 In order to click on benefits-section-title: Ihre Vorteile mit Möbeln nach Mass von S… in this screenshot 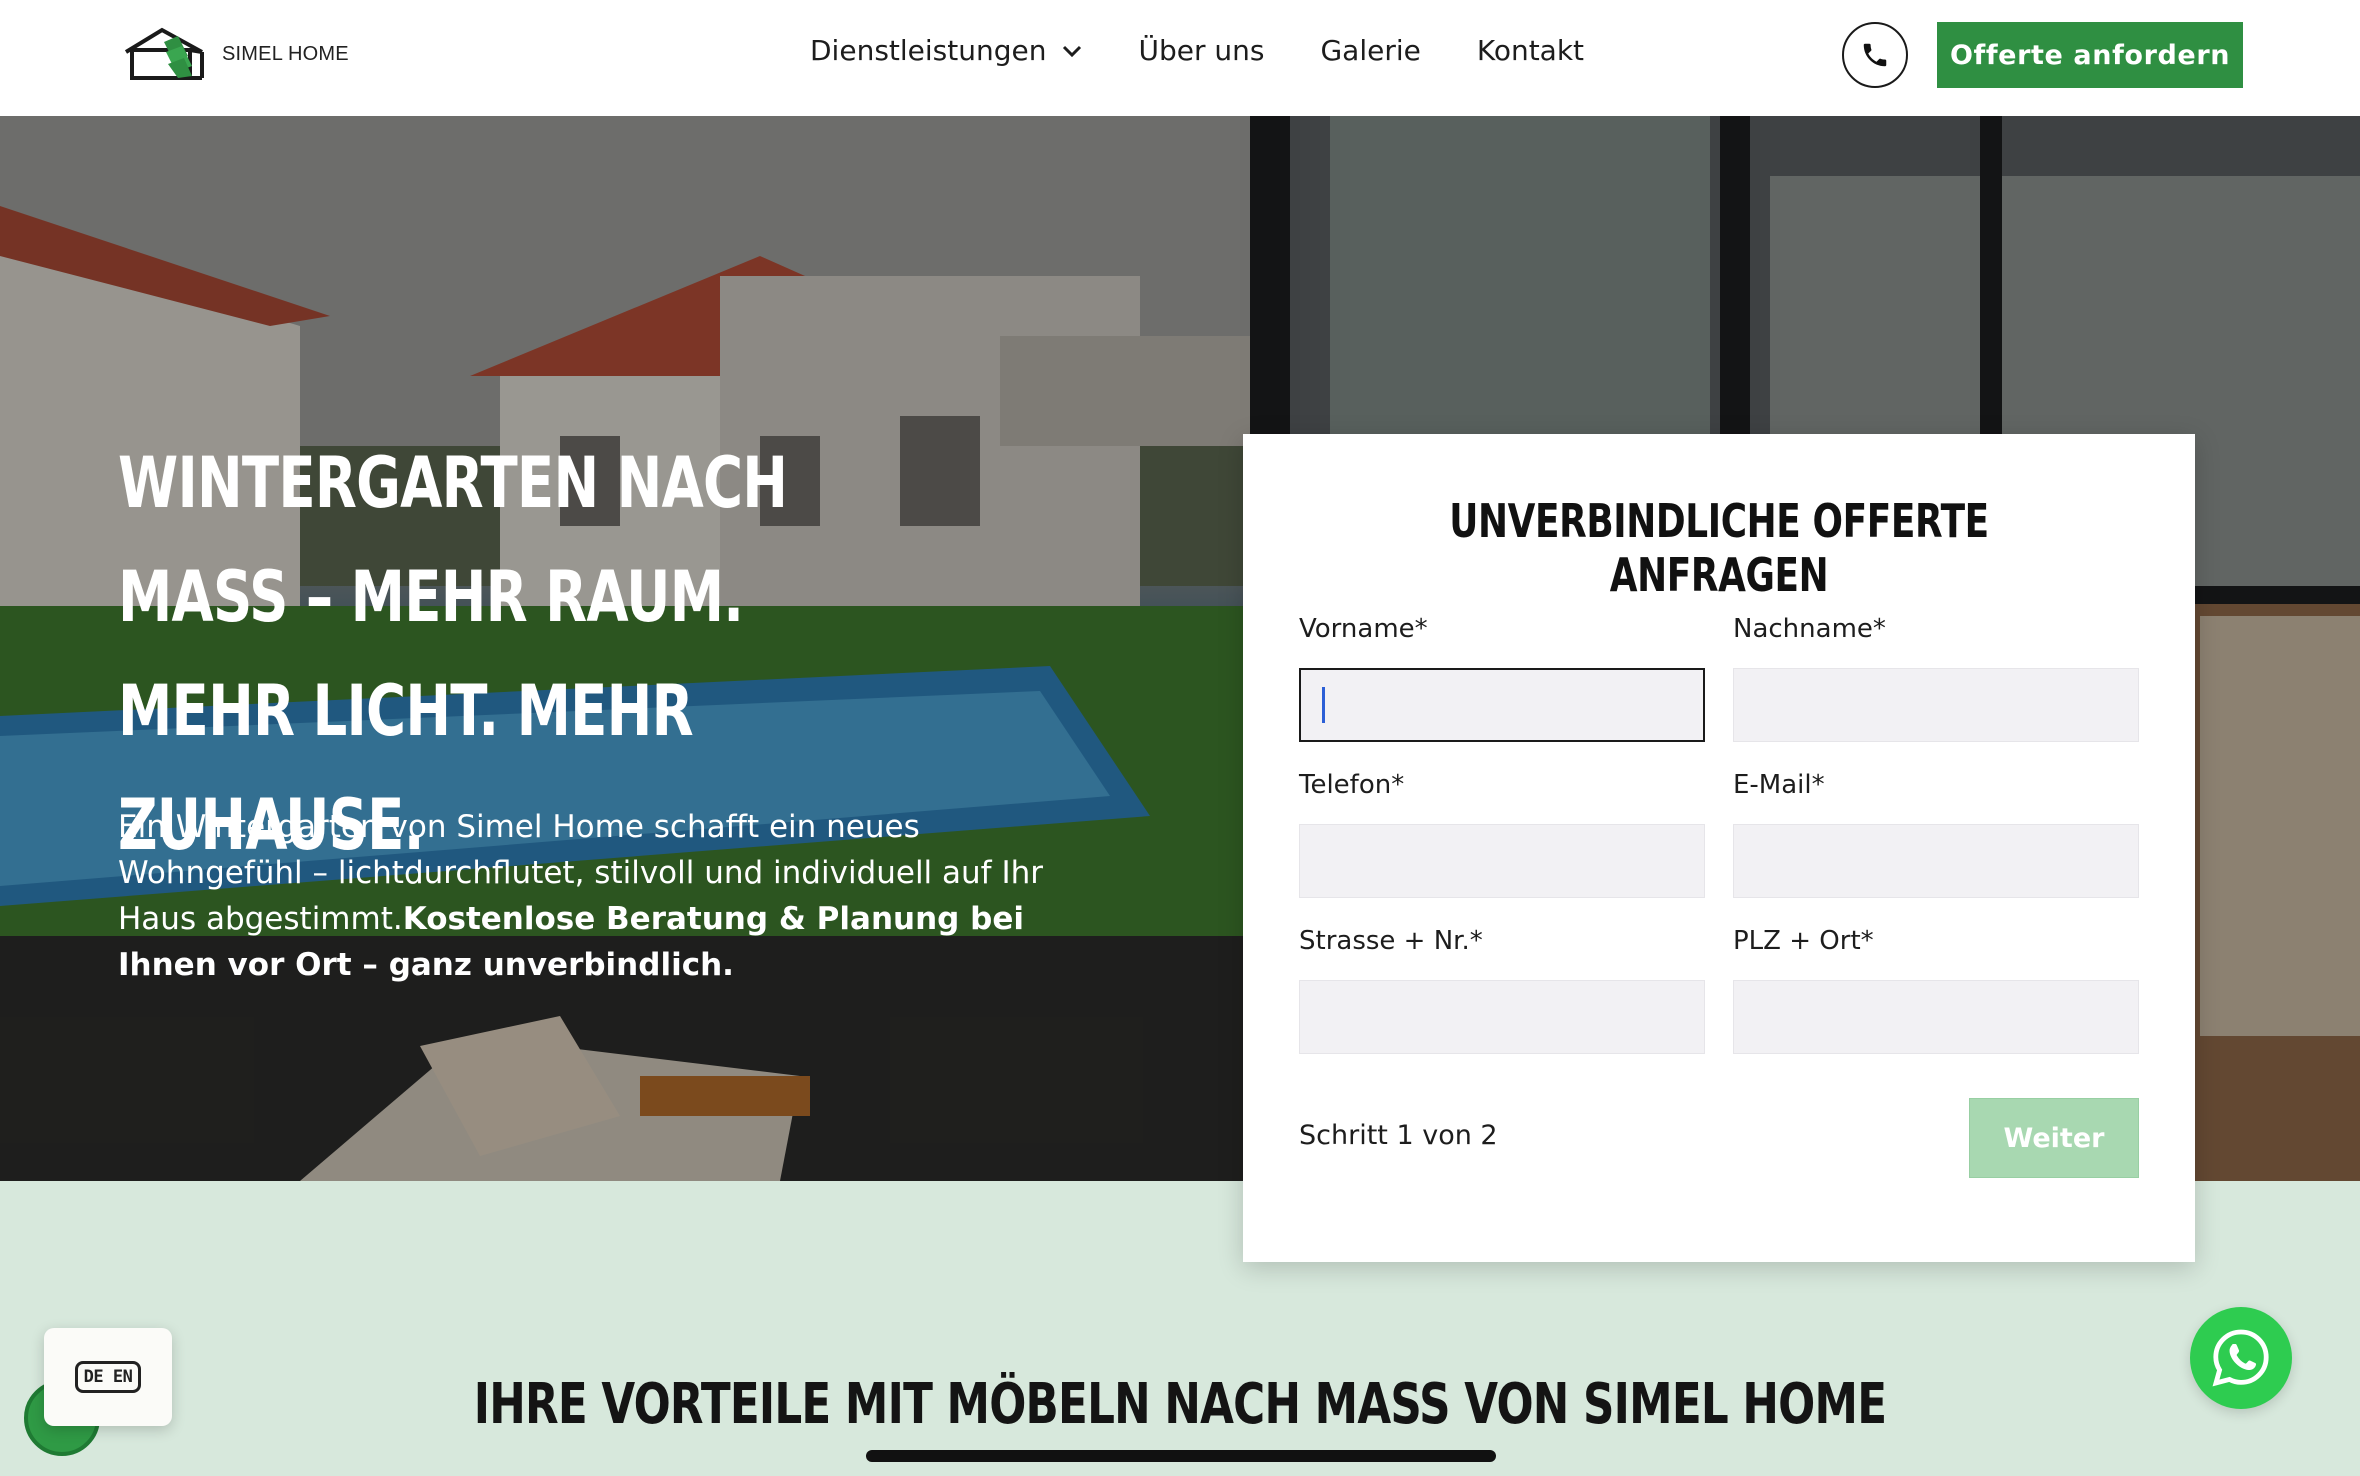, I will do `click(1180, 1404)`.